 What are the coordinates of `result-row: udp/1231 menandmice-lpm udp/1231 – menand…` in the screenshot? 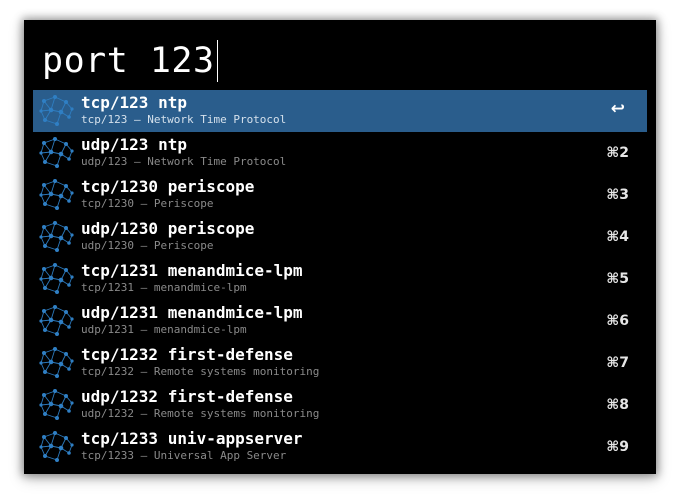 It's located at (340, 321).